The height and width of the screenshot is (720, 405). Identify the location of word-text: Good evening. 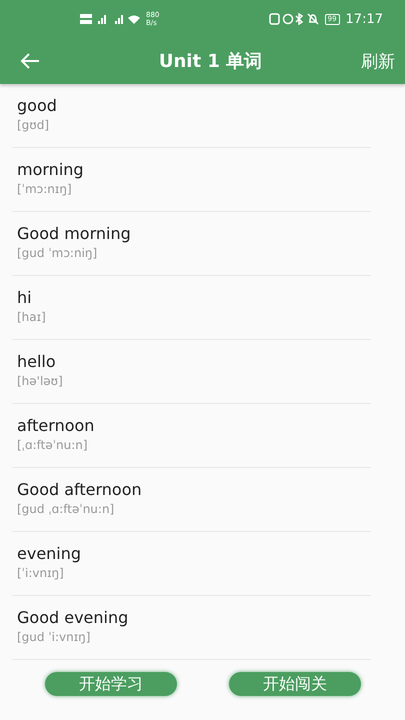
(73, 618).